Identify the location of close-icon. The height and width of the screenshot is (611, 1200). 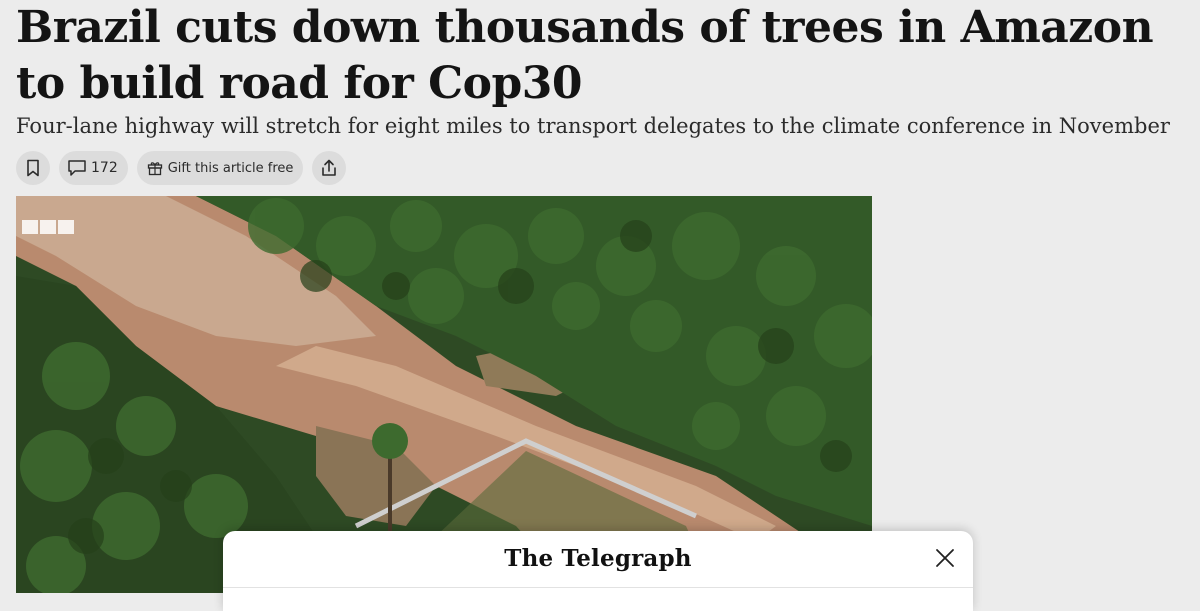
(945, 561).